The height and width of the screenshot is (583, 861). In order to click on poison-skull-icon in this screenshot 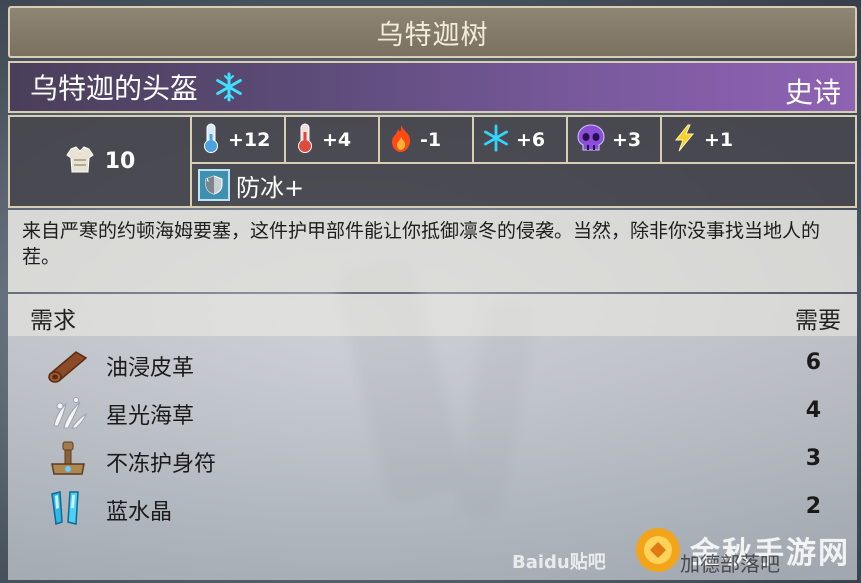, I will do `click(591, 140)`.